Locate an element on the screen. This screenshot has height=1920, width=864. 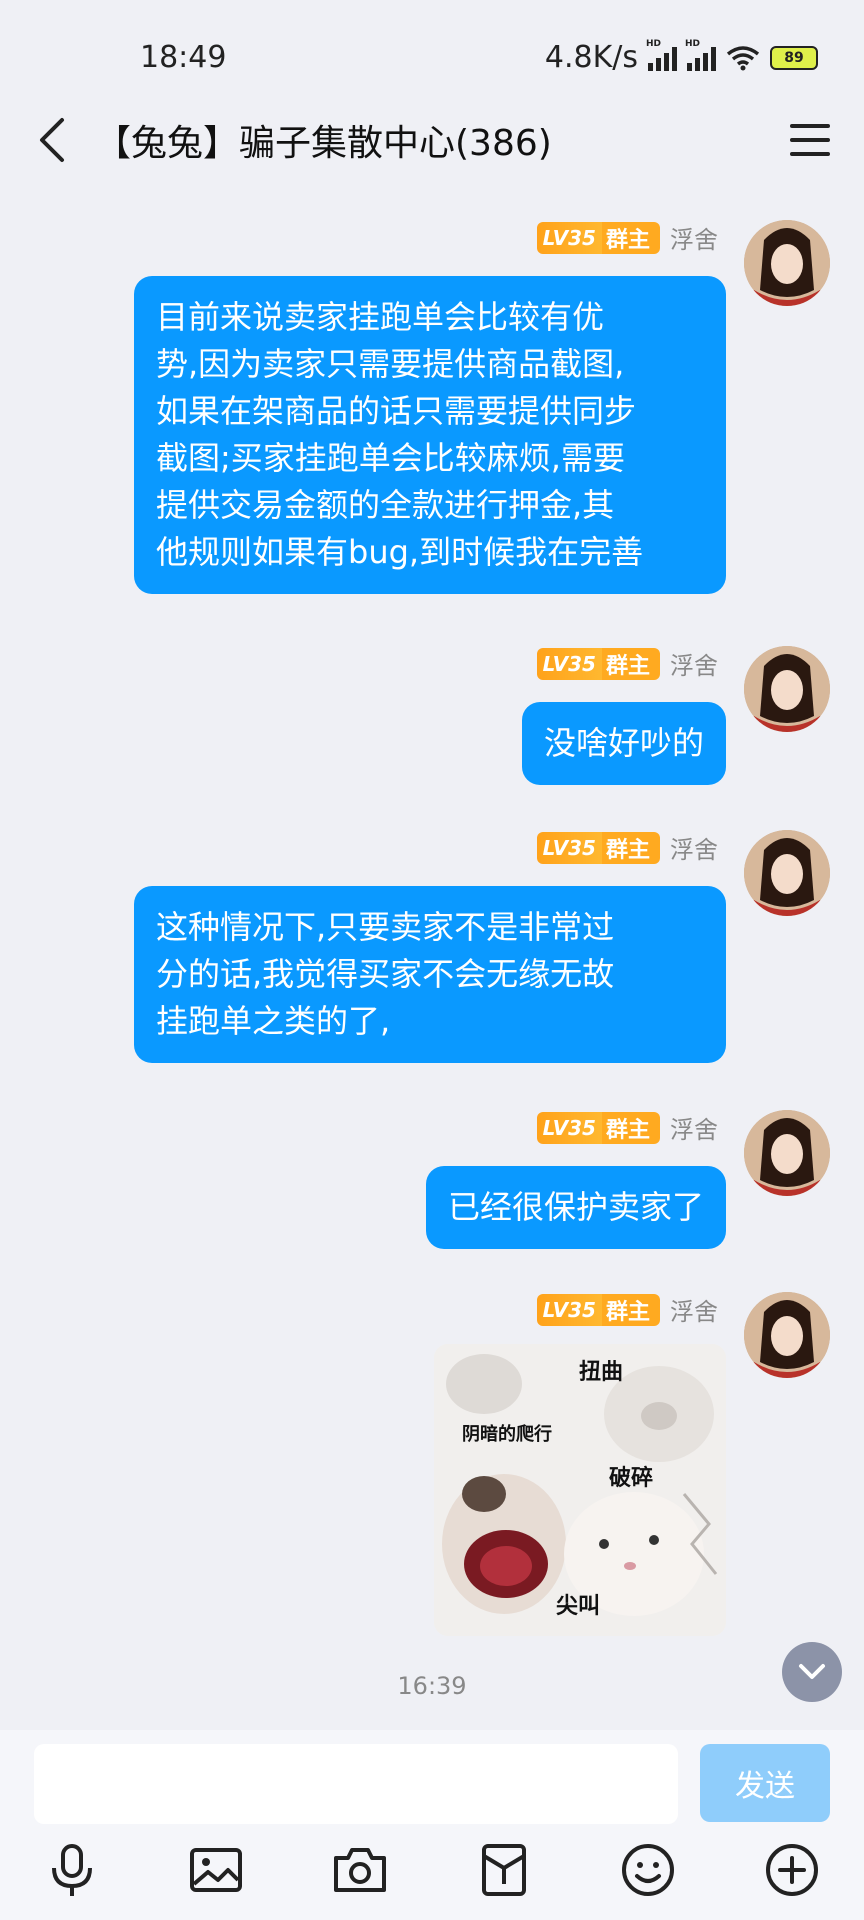
scroll-to-bottom-button is located at coordinates (812, 1672).